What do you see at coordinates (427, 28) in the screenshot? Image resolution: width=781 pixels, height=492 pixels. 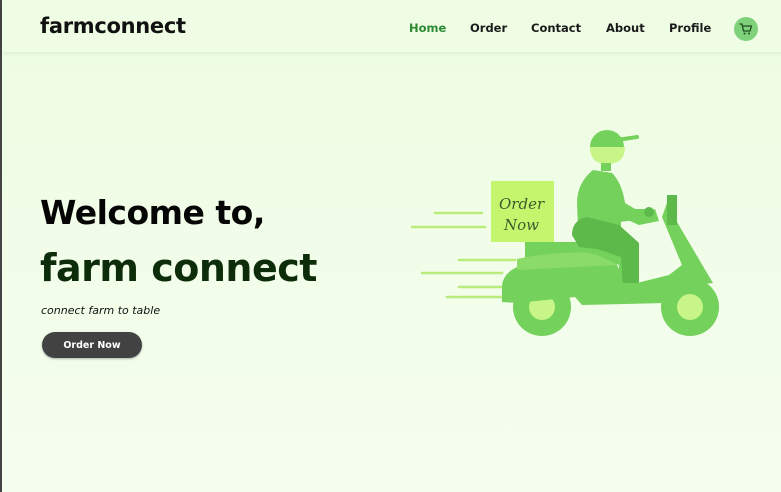 I see `nav-home: Home` at bounding box center [427, 28].